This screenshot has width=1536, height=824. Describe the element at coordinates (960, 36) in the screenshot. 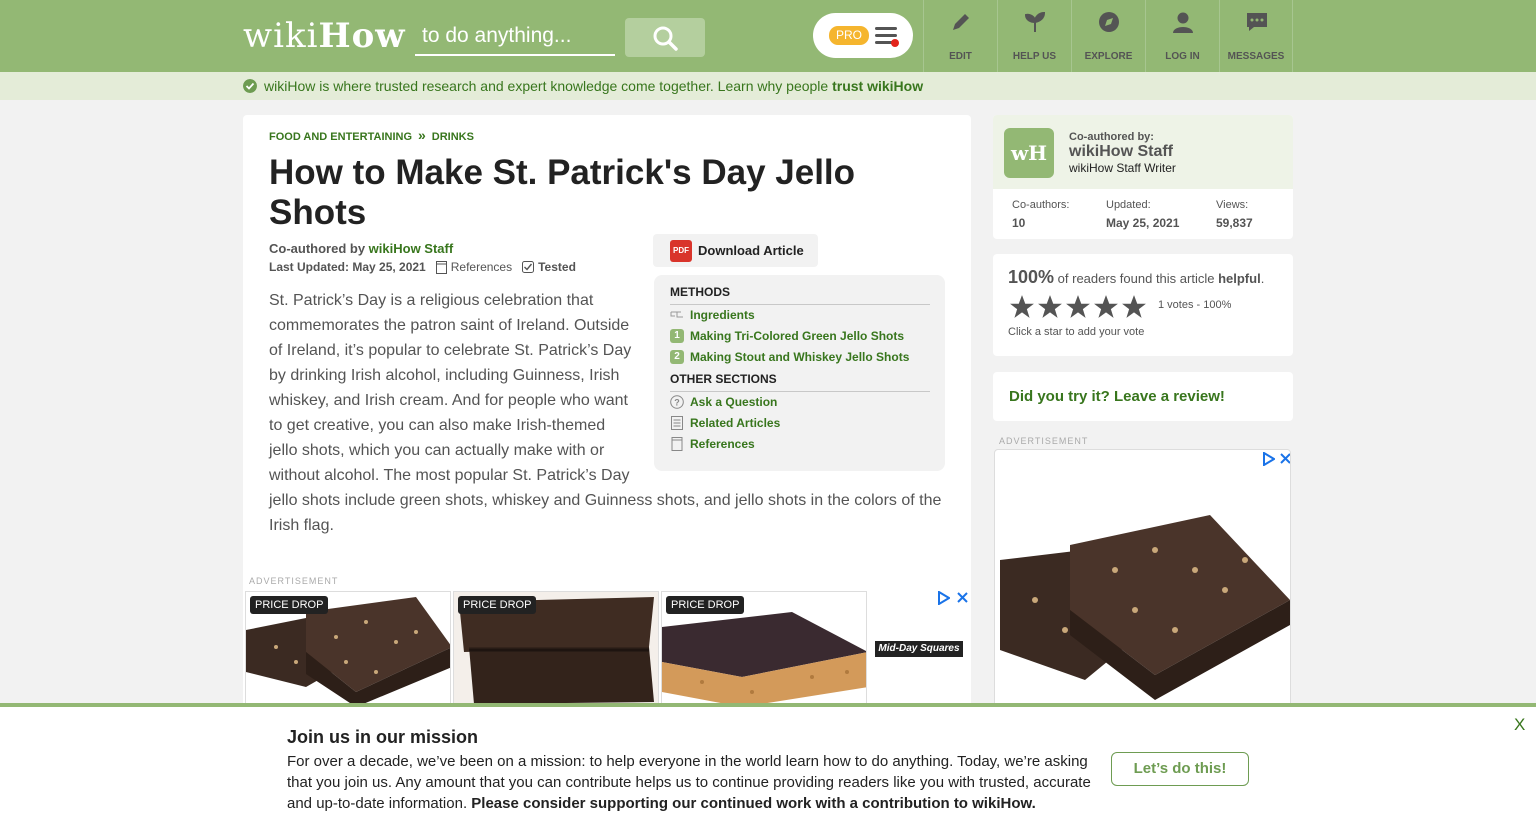

I see `nav-edit: EDIT` at that location.